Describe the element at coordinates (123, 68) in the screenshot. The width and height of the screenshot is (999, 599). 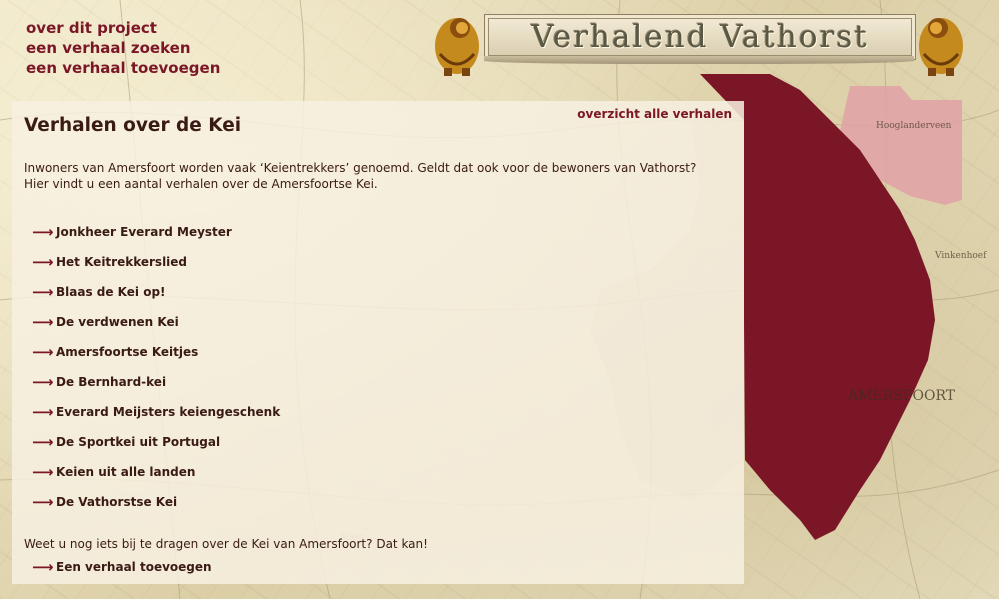
I see `nav-add-story: een verhaal toevoegen` at that location.